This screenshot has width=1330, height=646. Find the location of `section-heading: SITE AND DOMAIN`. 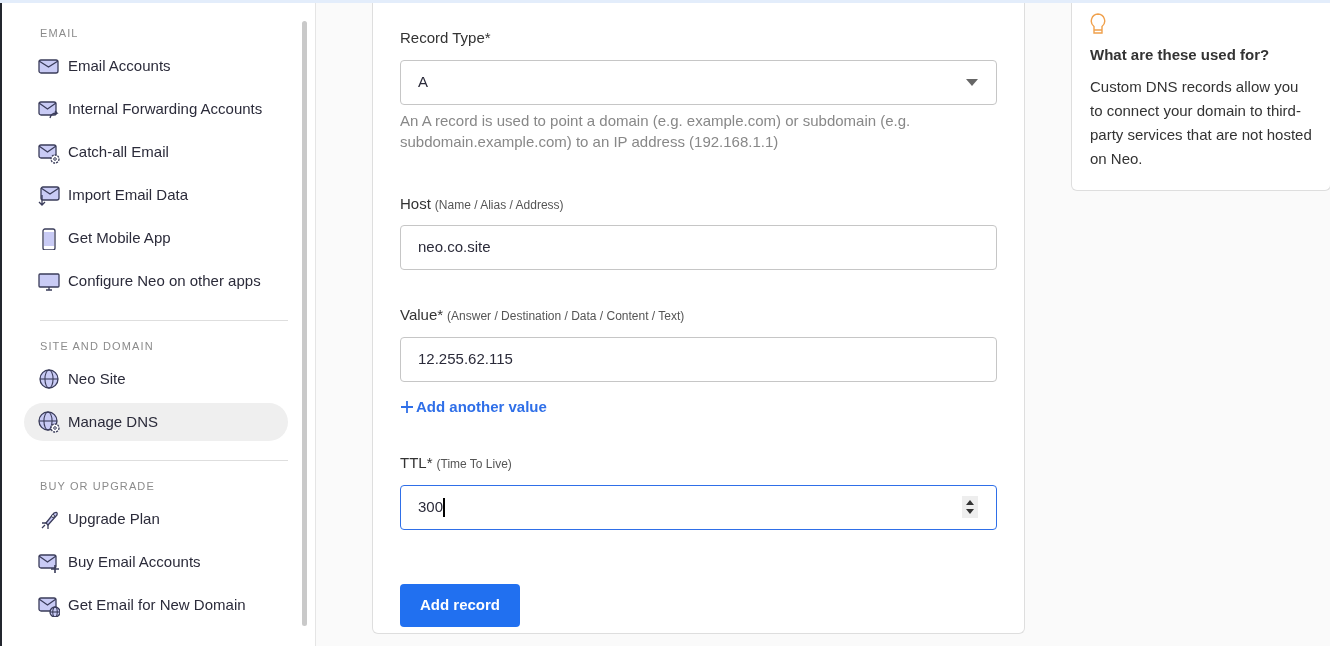

section-heading: SITE AND DOMAIN is located at coordinates (97, 346).